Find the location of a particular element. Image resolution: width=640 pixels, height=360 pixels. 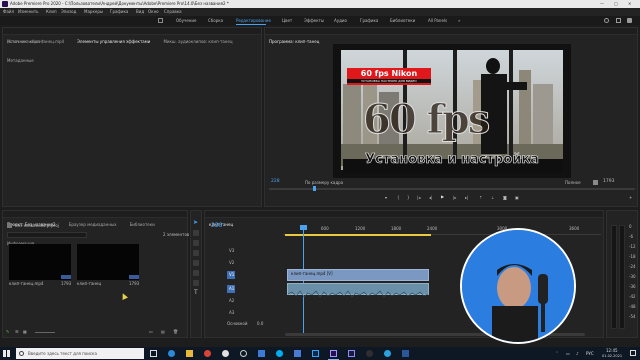

tab-libraries: Библиотеки is located at coordinates (142, 224).